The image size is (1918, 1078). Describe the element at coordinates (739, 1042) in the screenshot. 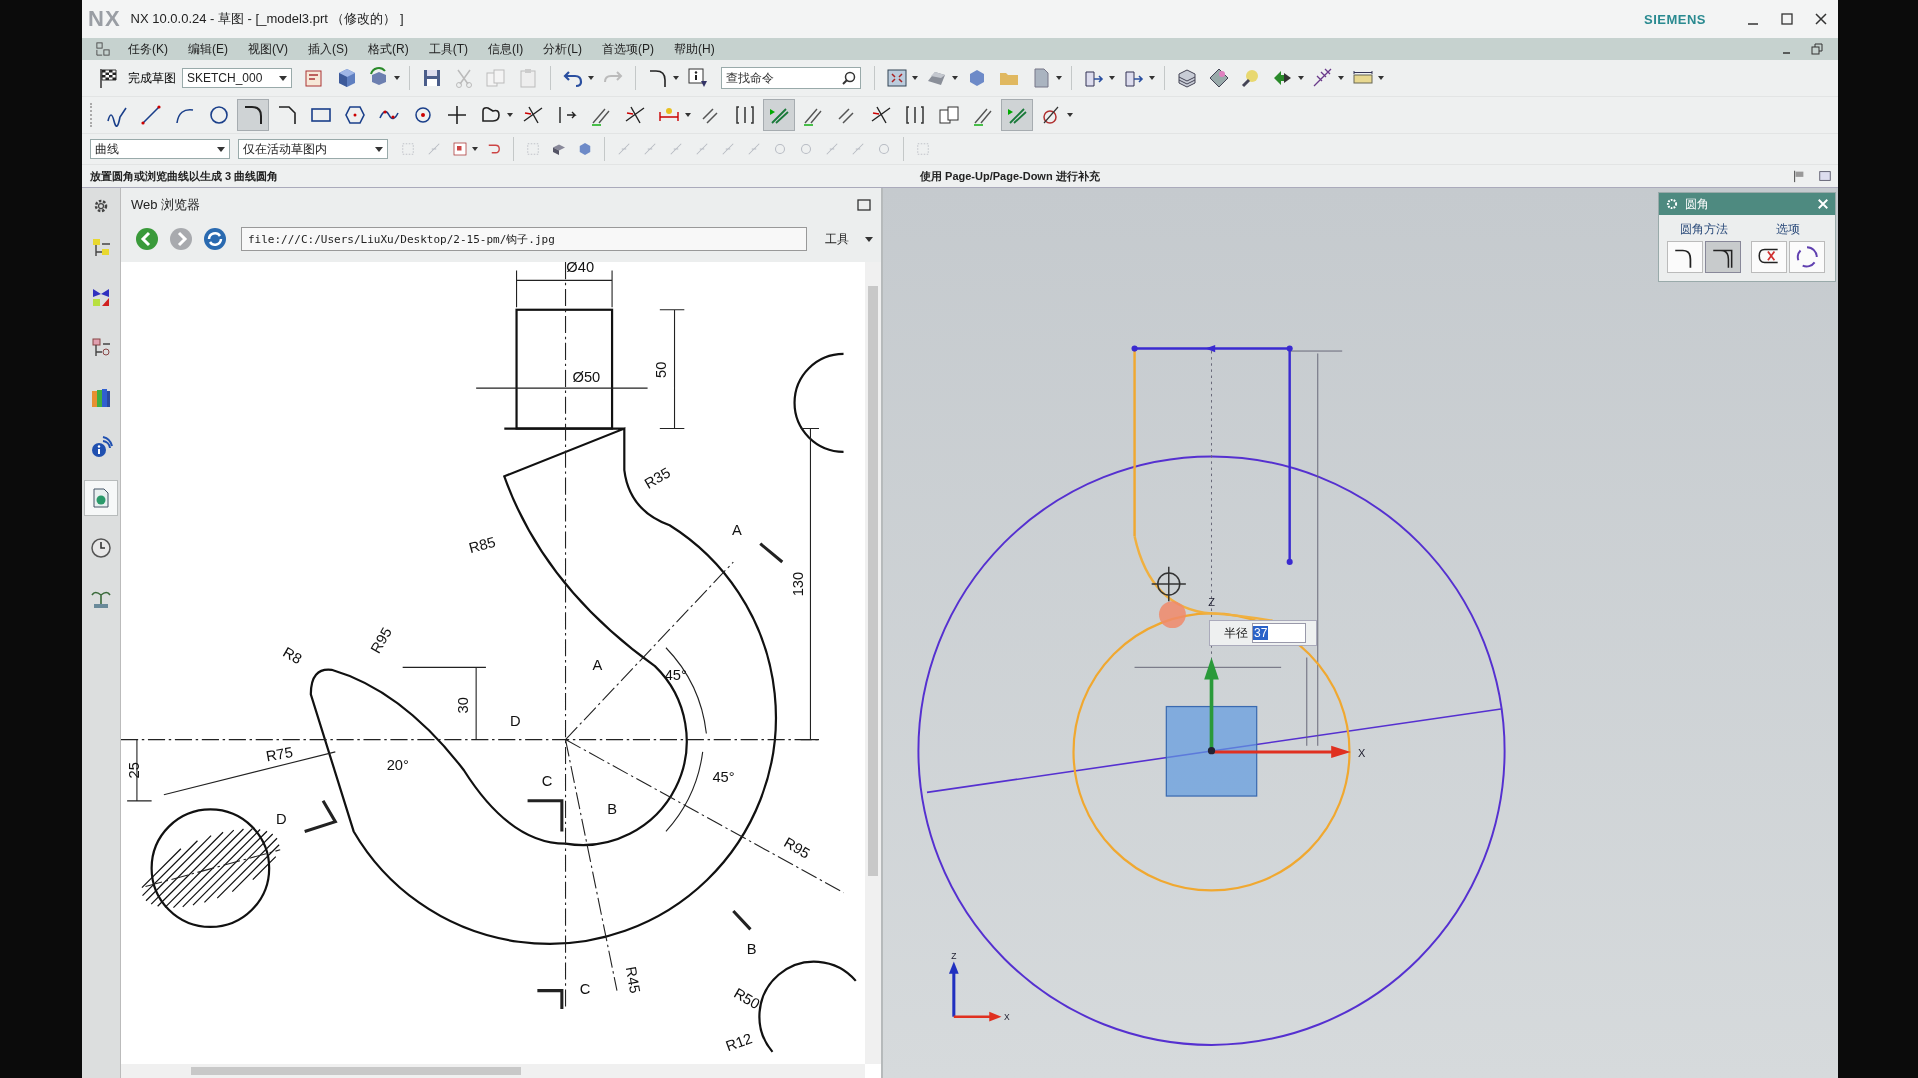

I see `dimension-label: R12` at that location.